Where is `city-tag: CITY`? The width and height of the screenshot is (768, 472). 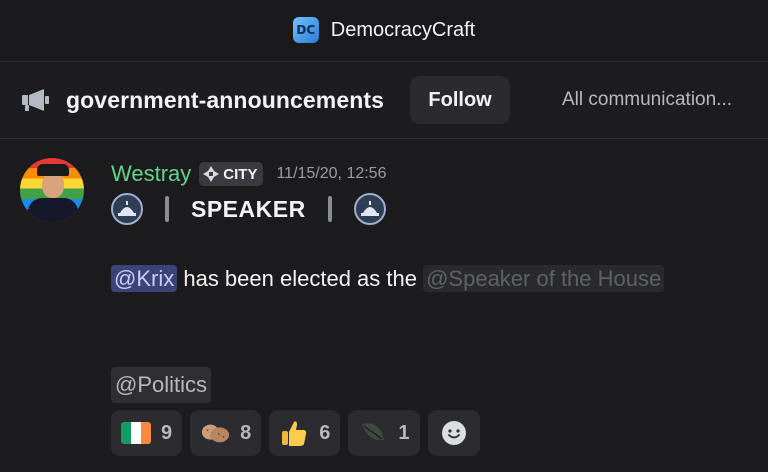 city-tag: CITY is located at coordinates (231, 174).